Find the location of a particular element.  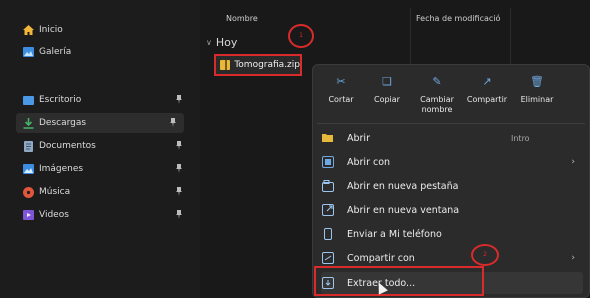

zip-folder-icon is located at coordinates (225, 65).